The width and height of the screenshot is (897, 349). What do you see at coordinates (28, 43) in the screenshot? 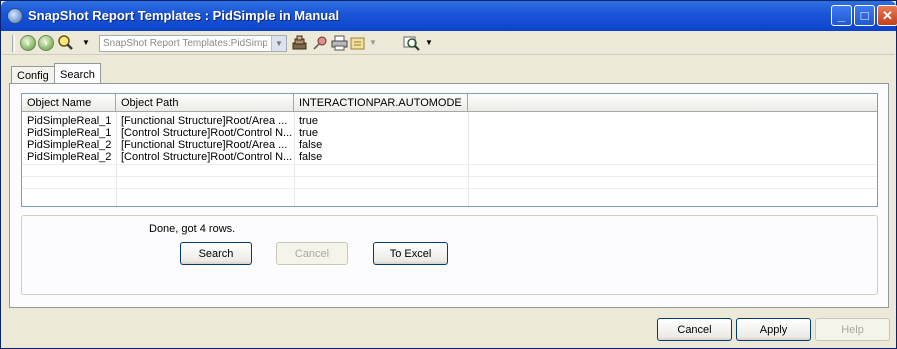
I see `back-icon: ‹` at bounding box center [28, 43].